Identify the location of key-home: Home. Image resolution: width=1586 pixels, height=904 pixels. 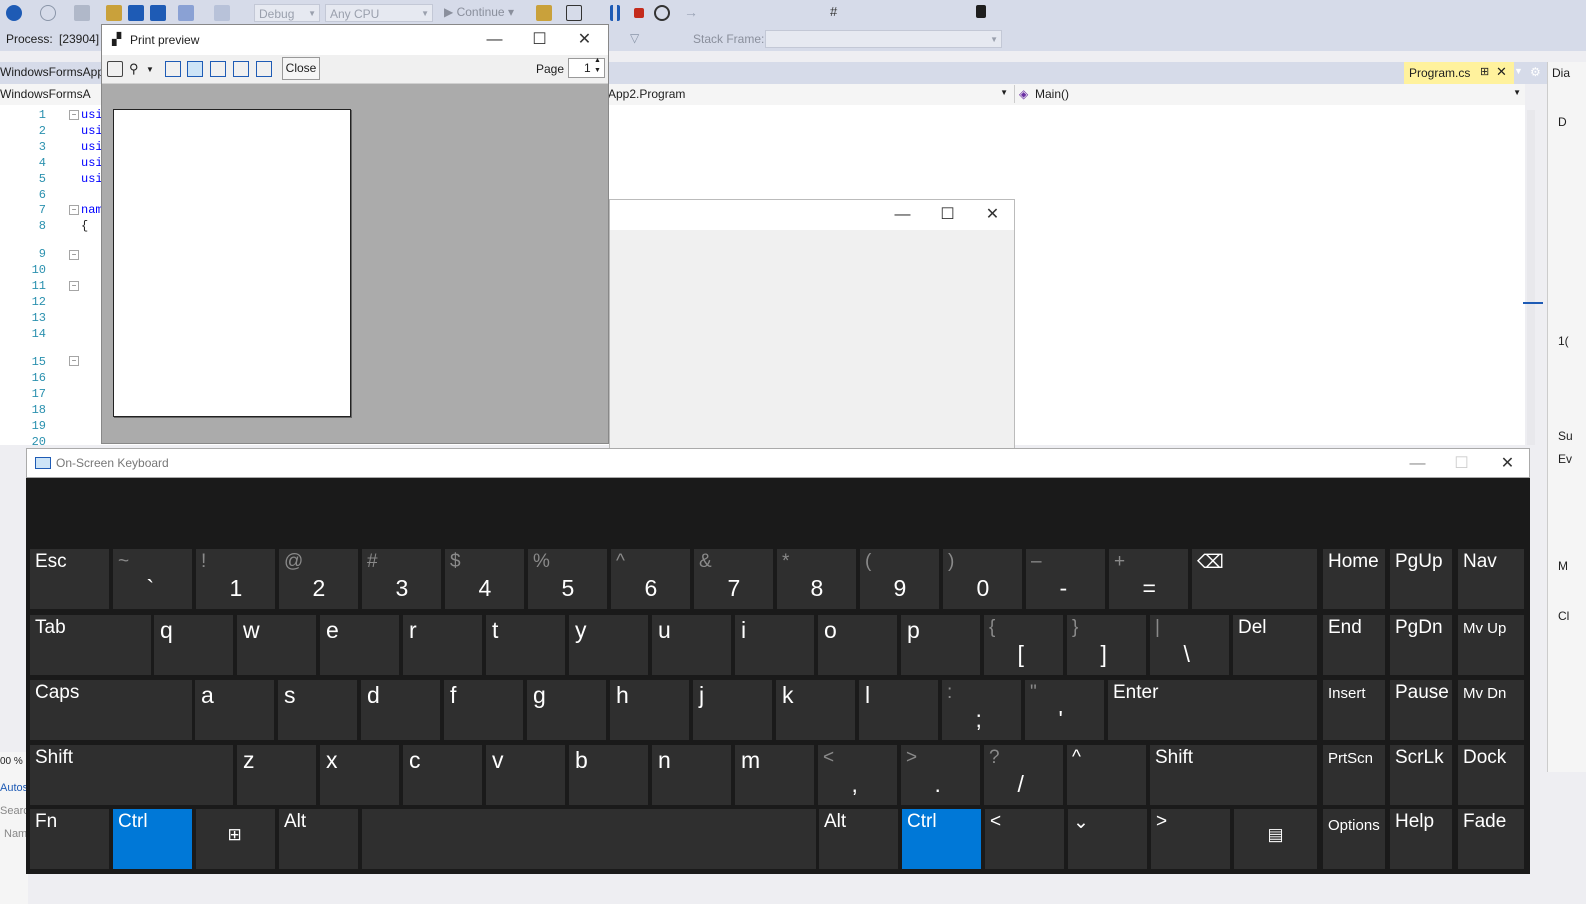
(1354, 579).